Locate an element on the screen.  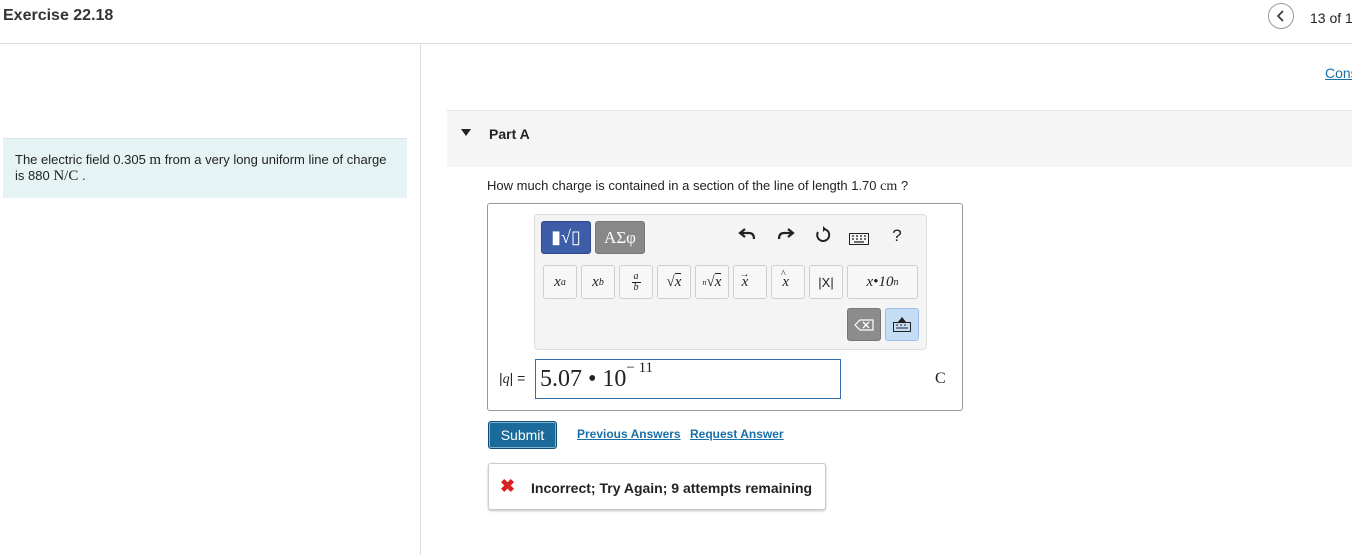
question-text-b: ? is located at coordinates (903, 185).